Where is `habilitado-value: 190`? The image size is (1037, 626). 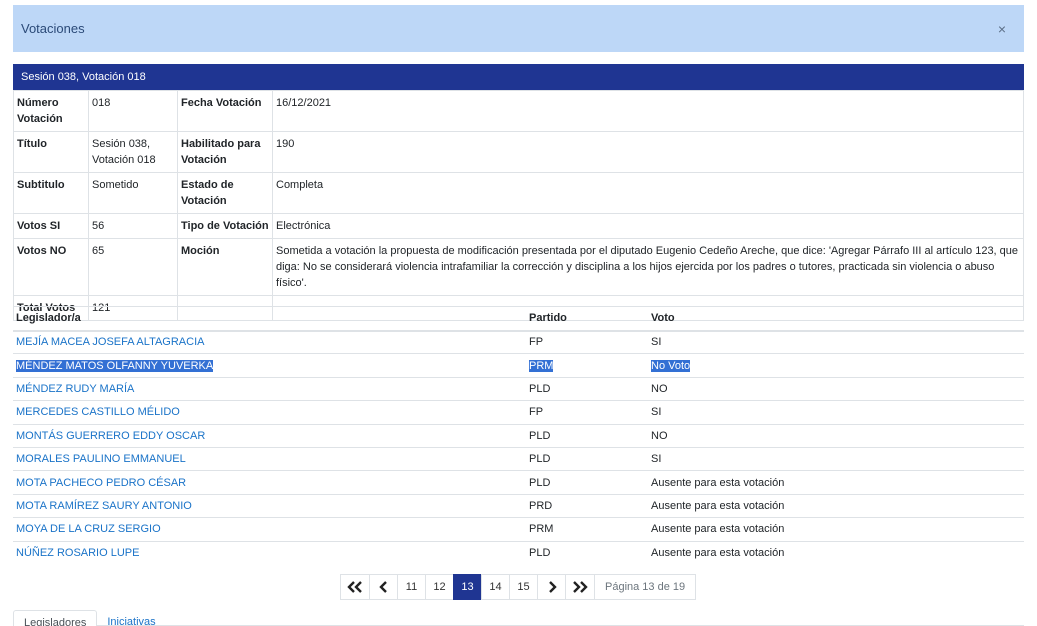 habilitado-value: 190 is located at coordinates (648, 152).